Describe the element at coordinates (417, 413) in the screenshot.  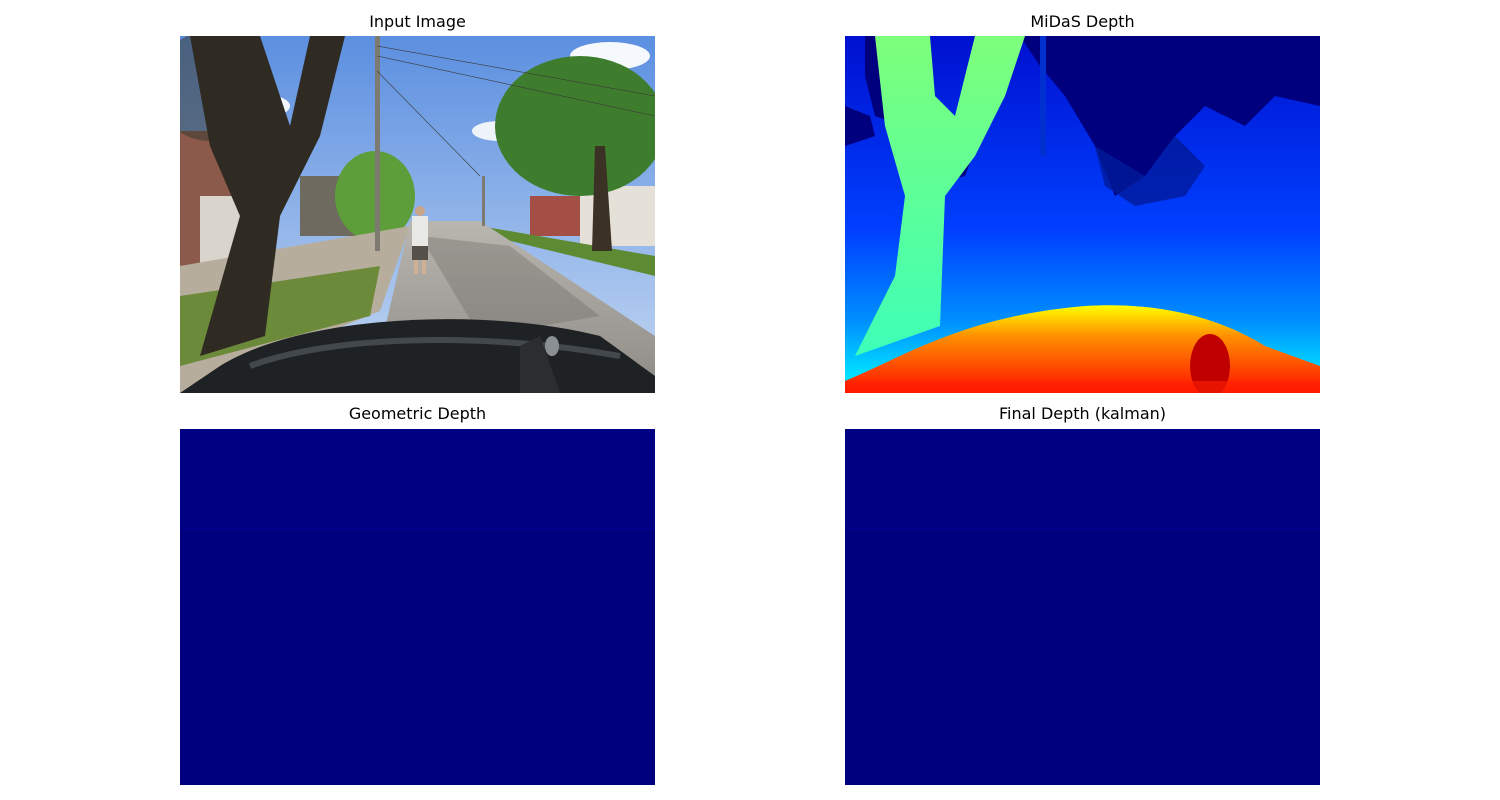
I see `panel-title-geometric-depth: Geometric Depth` at that location.